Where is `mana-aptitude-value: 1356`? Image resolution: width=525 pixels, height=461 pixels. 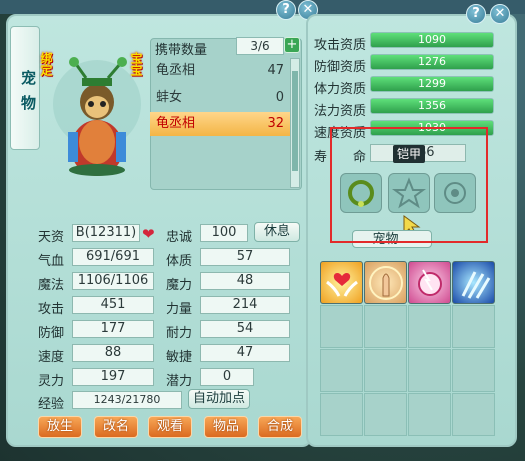 mana-aptitude-value: 1356 is located at coordinates (432, 105).